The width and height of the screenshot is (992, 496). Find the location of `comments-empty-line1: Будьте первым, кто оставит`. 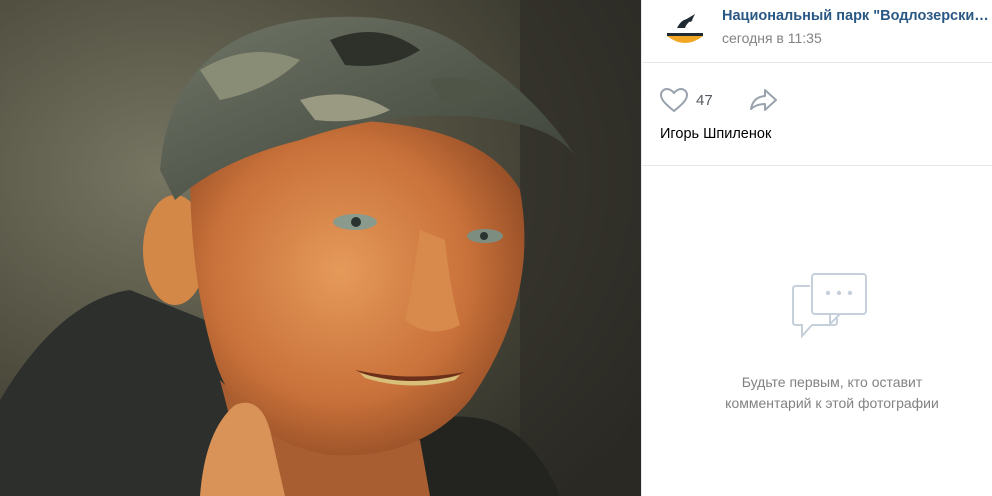

comments-empty-line1: Будьте первым, кто оставит is located at coordinates (832, 382).